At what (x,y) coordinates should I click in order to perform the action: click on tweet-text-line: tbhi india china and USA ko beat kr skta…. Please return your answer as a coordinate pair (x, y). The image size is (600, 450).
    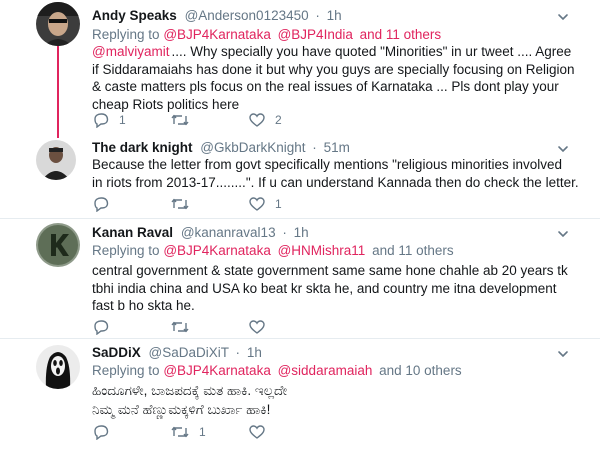
    Looking at the image, I should click on (324, 288).